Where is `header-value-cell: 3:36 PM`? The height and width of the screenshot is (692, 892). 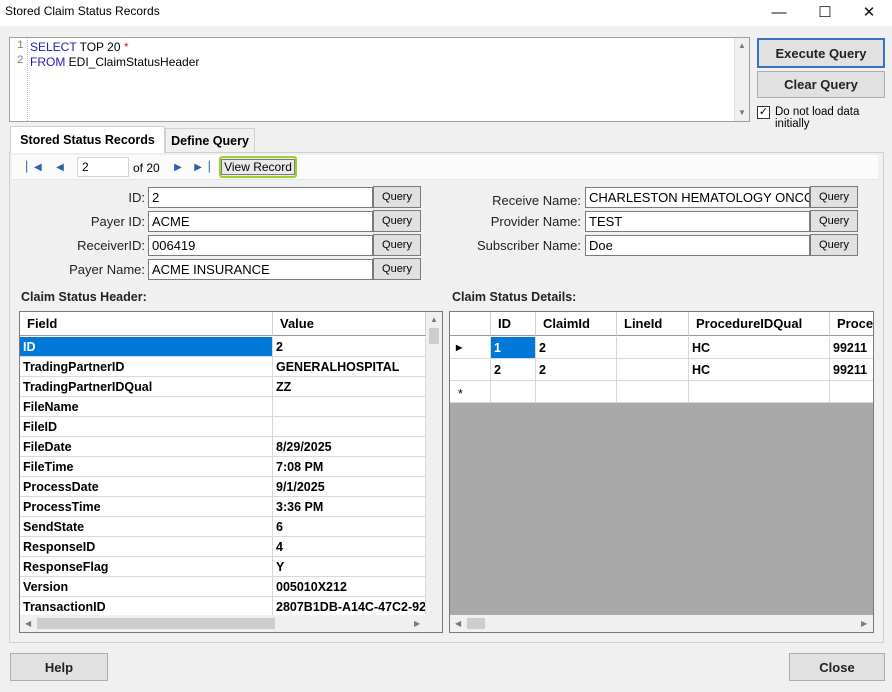 header-value-cell: 3:36 PM is located at coordinates (349, 507).